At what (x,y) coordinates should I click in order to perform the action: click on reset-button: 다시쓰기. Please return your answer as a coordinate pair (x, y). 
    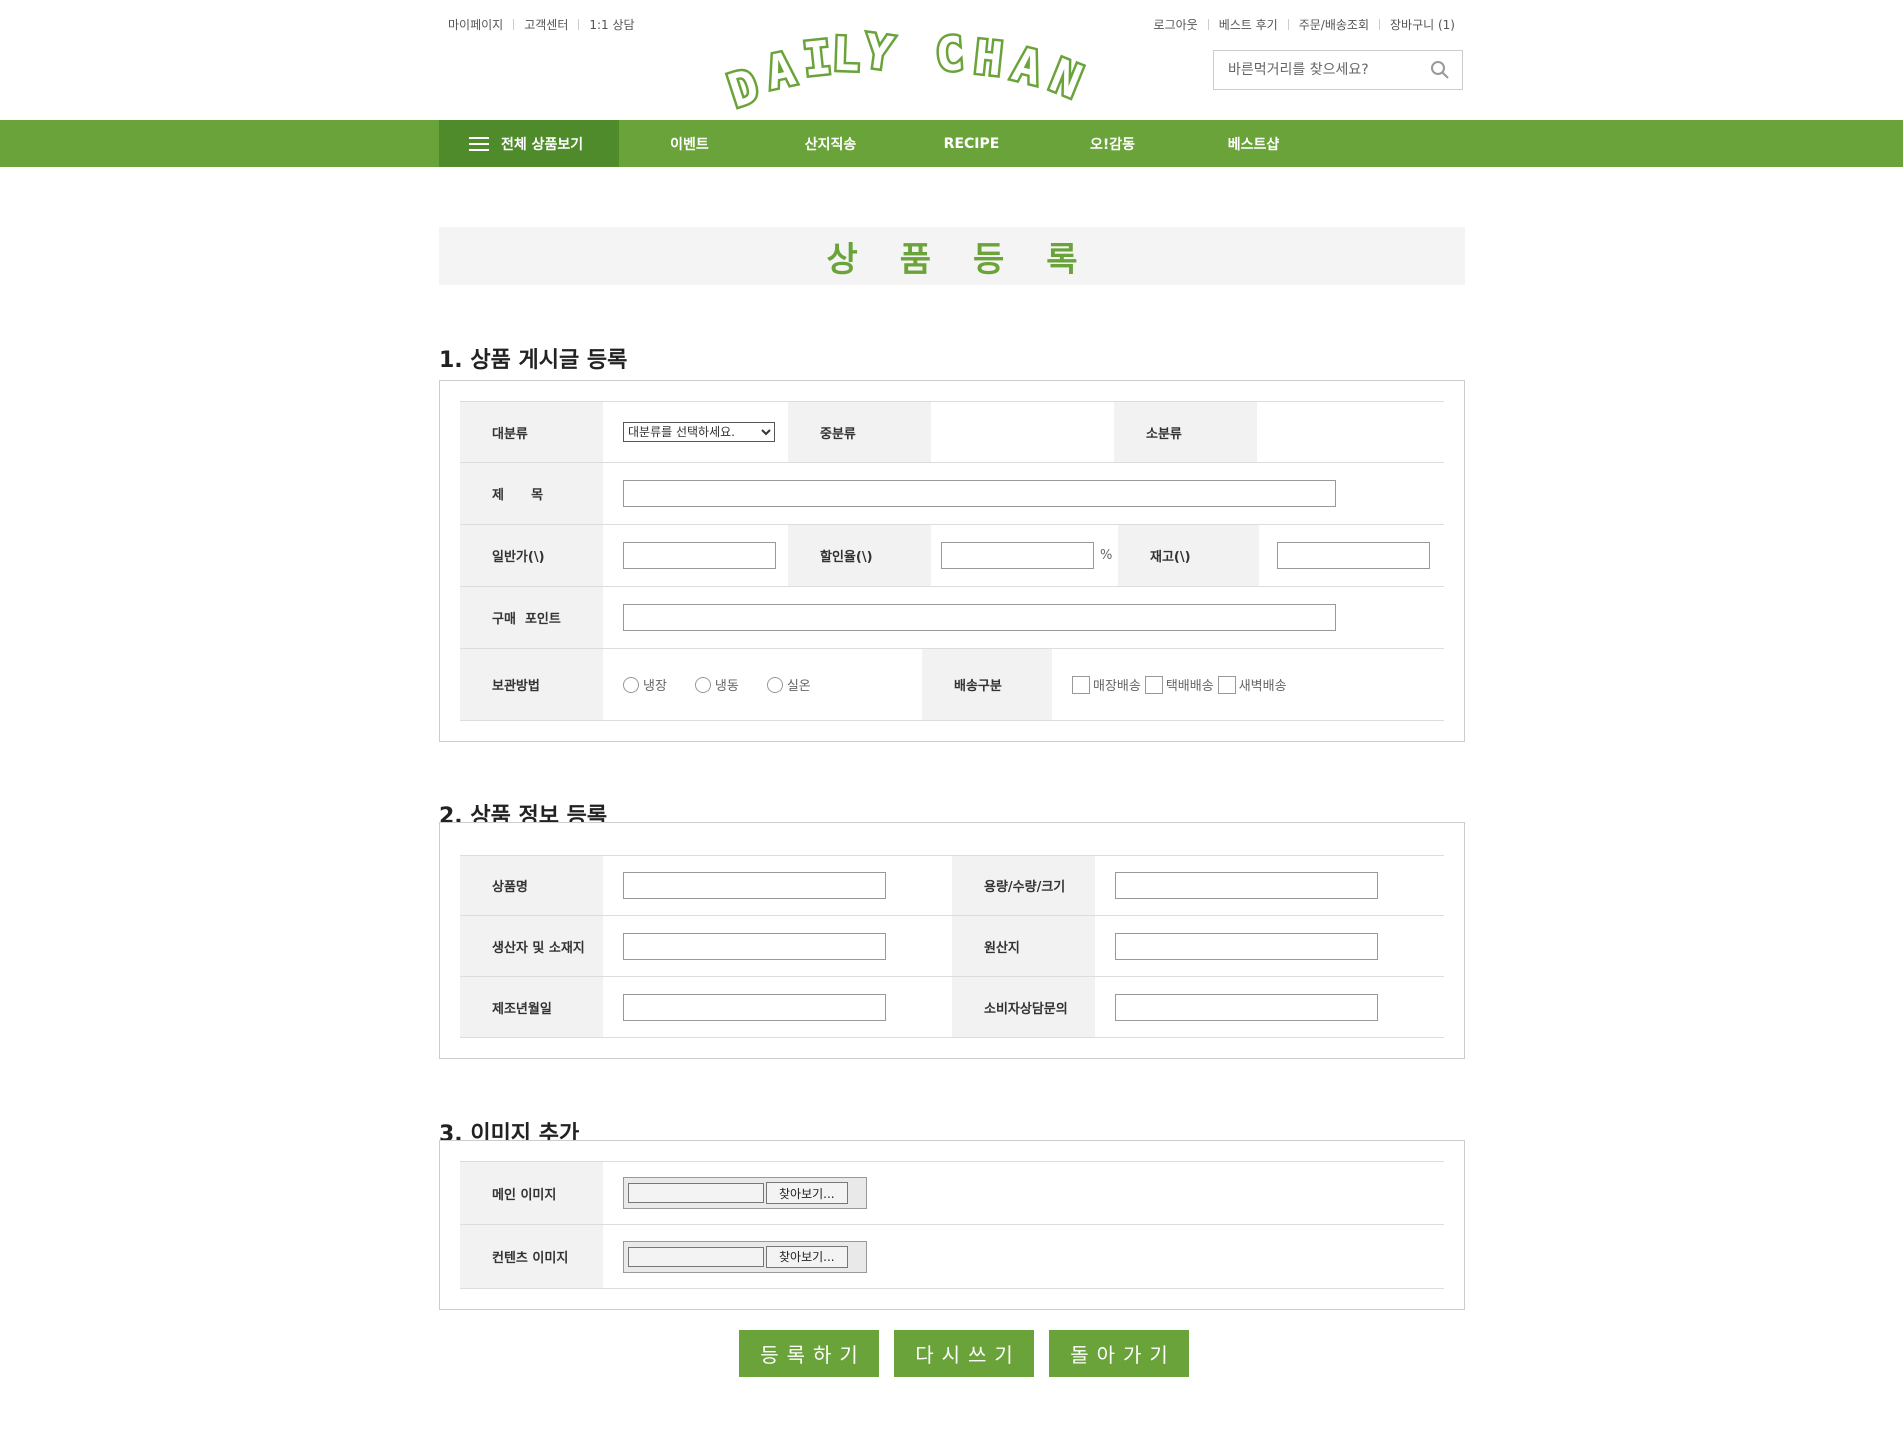
    Looking at the image, I should click on (964, 1353).